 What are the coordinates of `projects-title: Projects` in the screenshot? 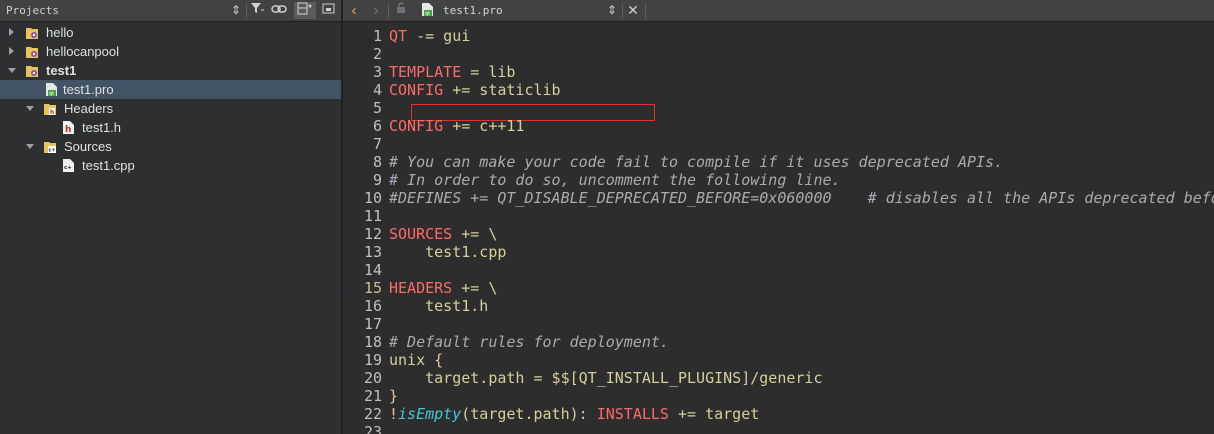 It's located at (32, 10).